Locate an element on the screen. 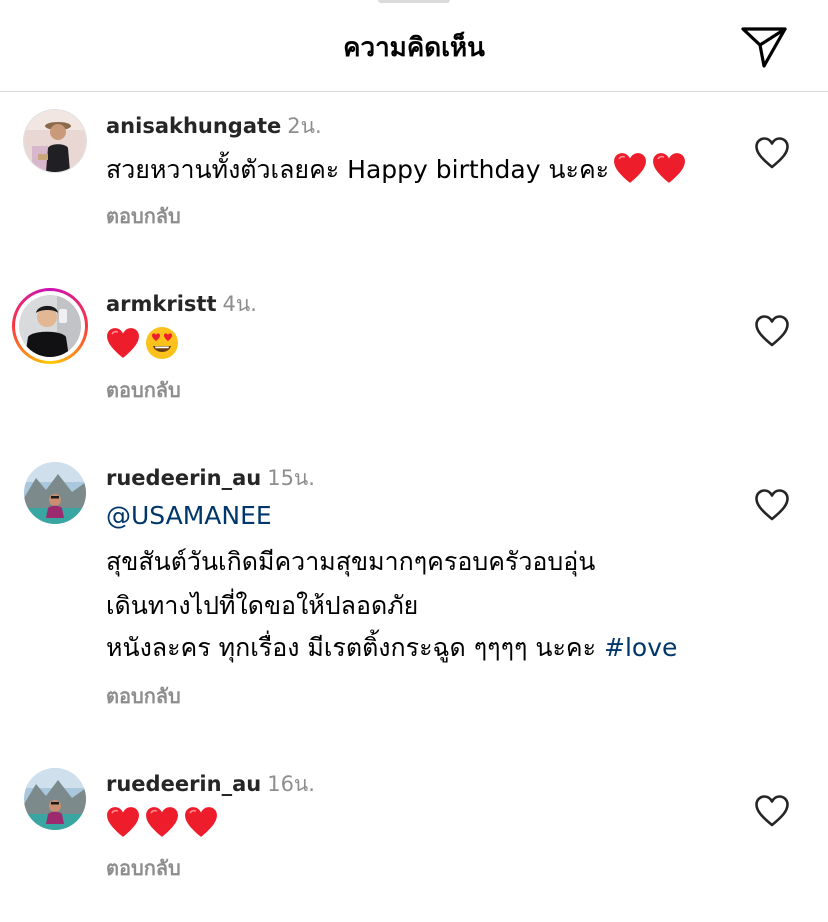 Image resolution: width=828 pixels, height=922 pixels. comment-meta: ruedeerin_au 15น. is located at coordinates (210, 478).